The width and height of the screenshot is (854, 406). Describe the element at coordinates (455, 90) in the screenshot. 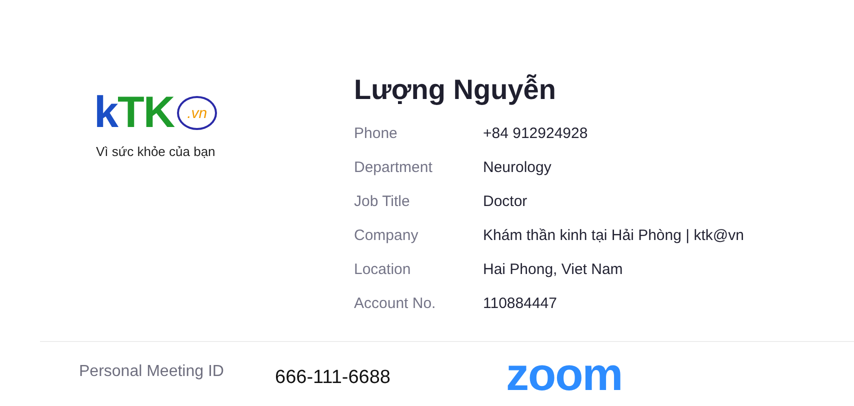

I see `profile-name: Lượng Nguyễn` at that location.